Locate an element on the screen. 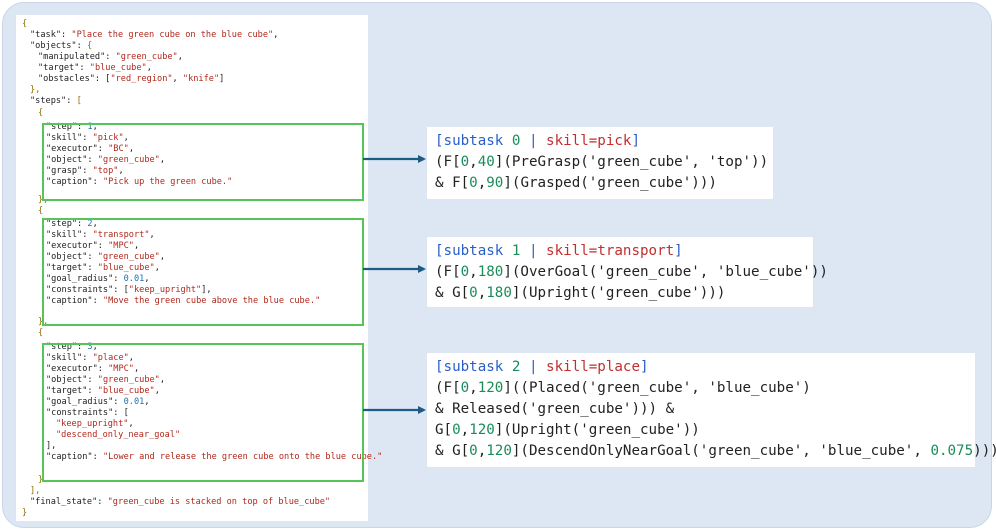 The width and height of the screenshot is (996, 532). formula-line: & G[0,180](Upright('green_cube'))) is located at coordinates (580, 293).